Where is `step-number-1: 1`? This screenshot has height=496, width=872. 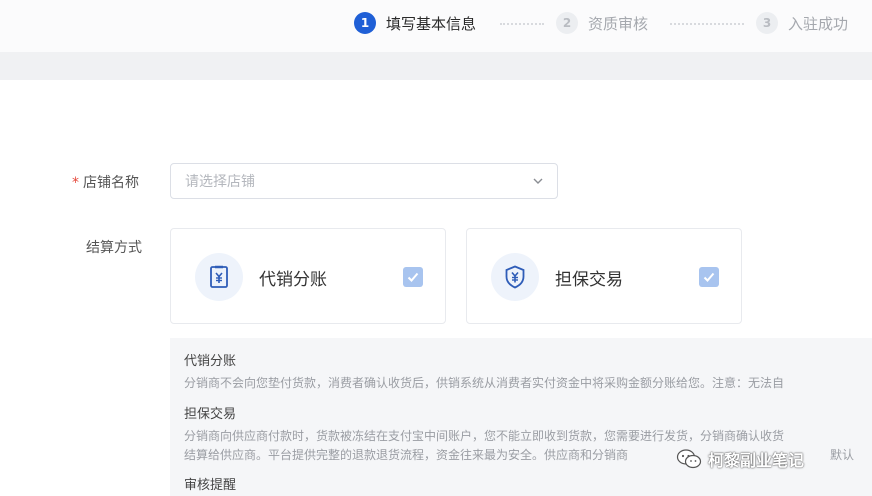 step-number-1: 1 is located at coordinates (365, 23).